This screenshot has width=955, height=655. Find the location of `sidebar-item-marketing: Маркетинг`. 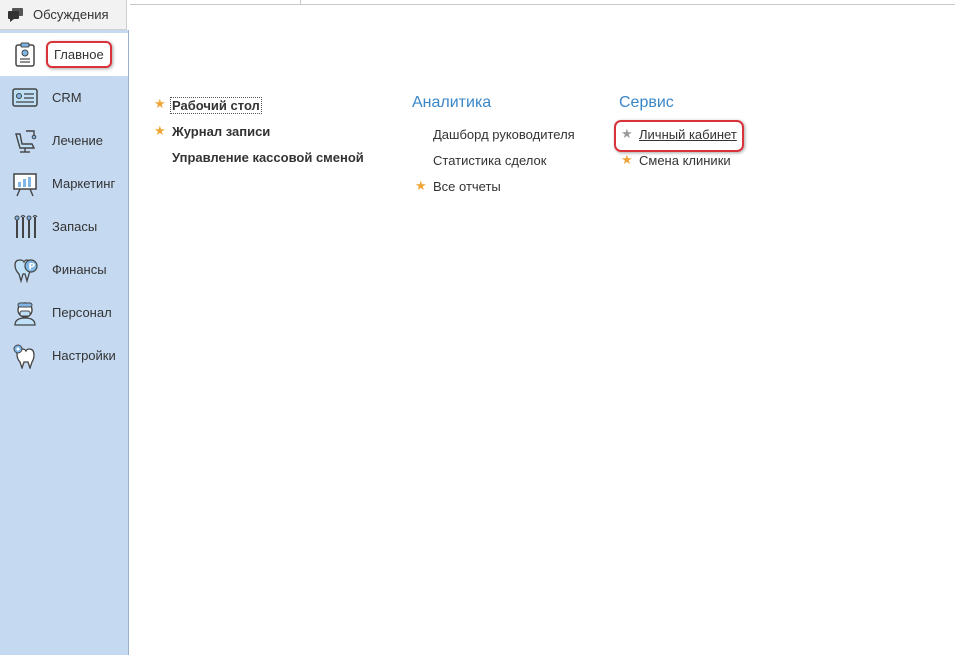

sidebar-item-marketing: Маркетинг is located at coordinates (64, 183).